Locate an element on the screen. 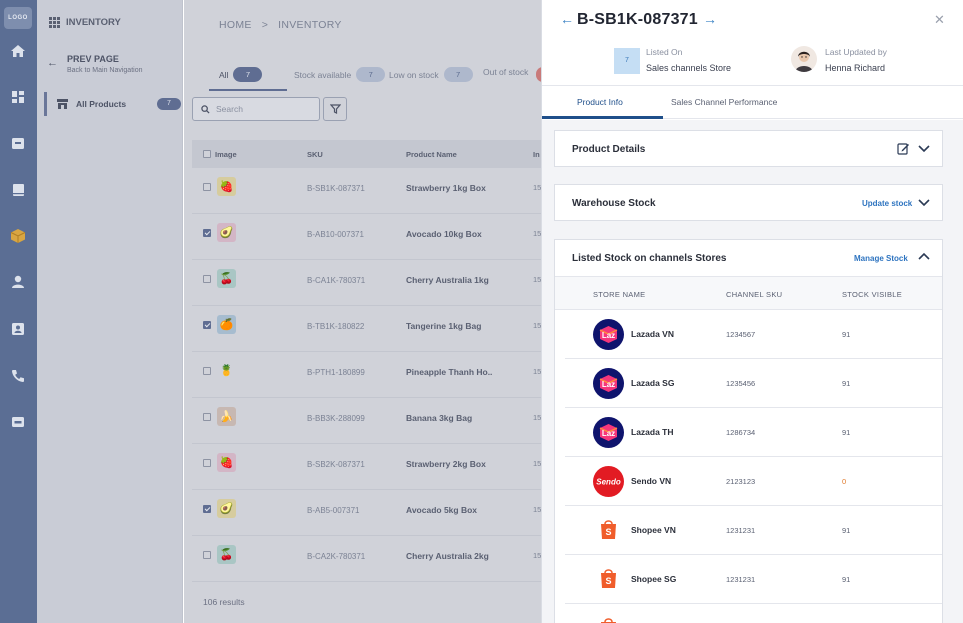 The width and height of the screenshot is (963, 623). column-image: Image is located at coordinates (226, 154).